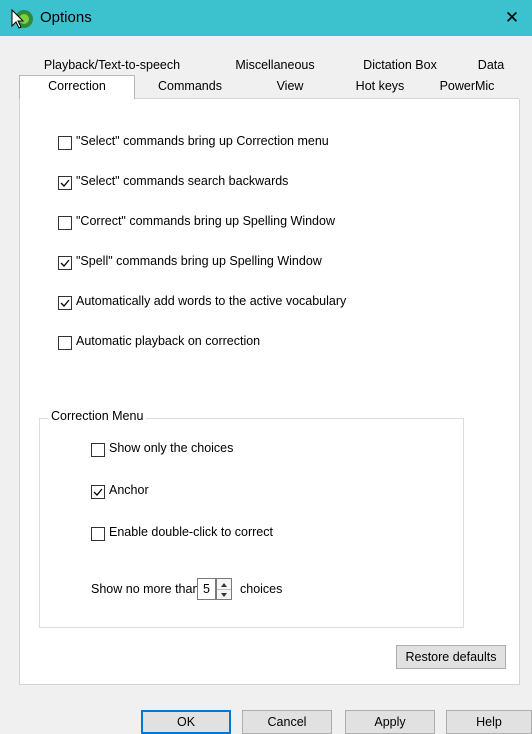  What do you see at coordinates (145, 589) in the screenshot?
I see `show-no-more-than-label: Show no more than` at bounding box center [145, 589].